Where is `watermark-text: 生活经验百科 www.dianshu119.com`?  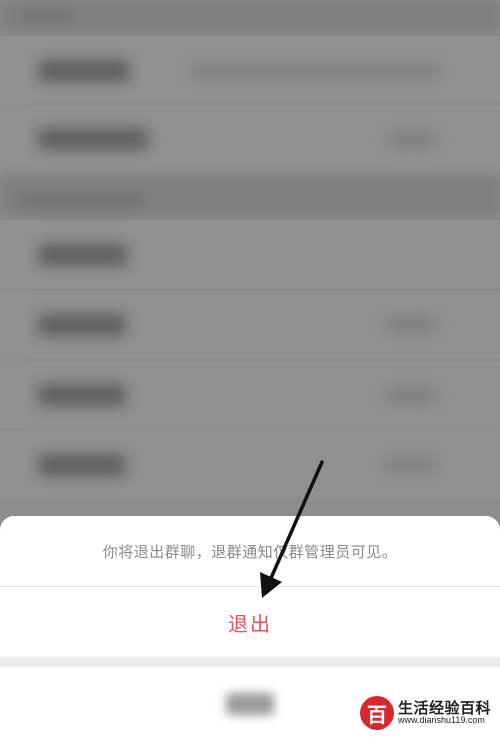 watermark-text: 生活经验百科 www.dianshu119.com is located at coordinates (444, 713).